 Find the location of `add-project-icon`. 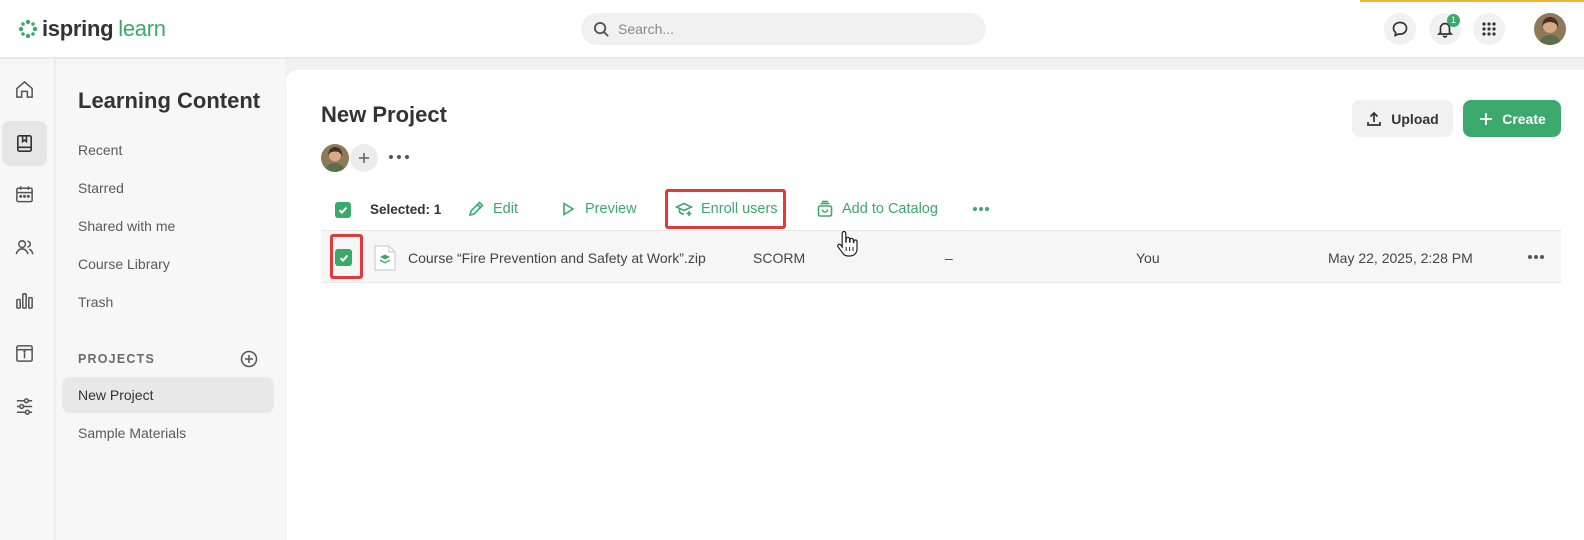

add-project-icon is located at coordinates (249, 359).